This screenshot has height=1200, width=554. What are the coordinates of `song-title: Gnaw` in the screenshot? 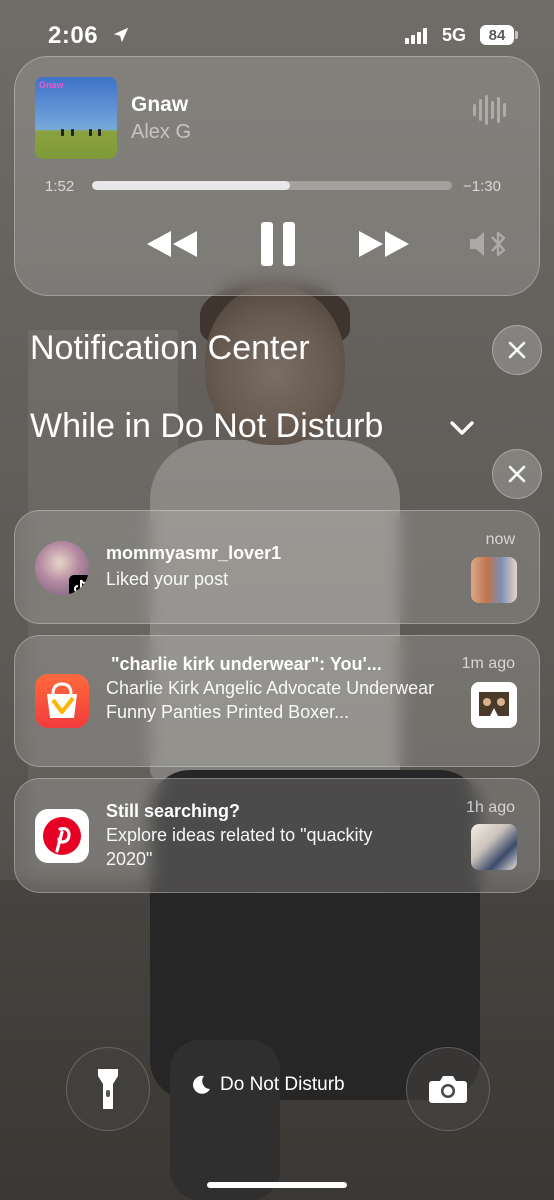 It's located at (160, 104).